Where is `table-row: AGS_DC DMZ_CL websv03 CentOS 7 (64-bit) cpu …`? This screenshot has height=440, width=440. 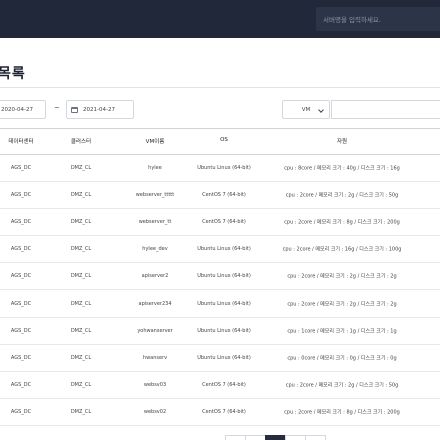
table-row: AGS_DC DMZ_CL websv03 CentOS 7 (64-bit) cpu … is located at coordinates (220, 385).